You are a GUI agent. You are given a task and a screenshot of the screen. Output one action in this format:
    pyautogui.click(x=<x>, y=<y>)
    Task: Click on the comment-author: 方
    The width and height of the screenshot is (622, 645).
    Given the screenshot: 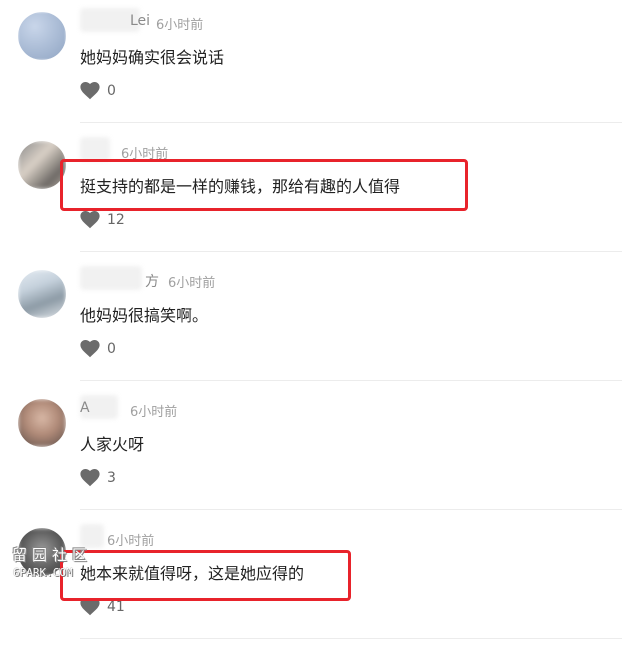 What is the action you would take?
    pyautogui.click(x=152, y=281)
    